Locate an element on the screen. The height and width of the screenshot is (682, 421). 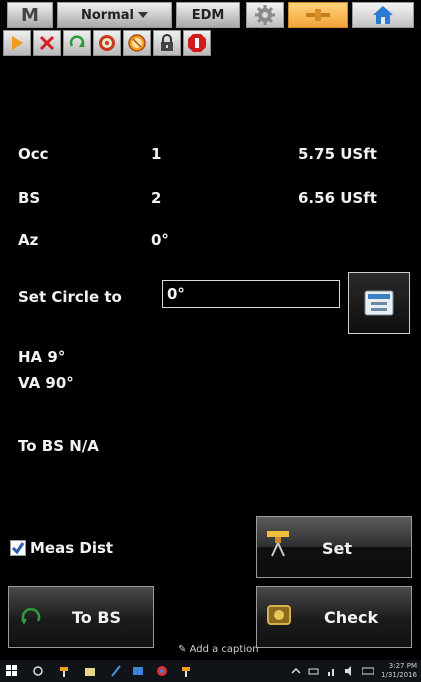
prism-icon is located at coordinates (107, 43).